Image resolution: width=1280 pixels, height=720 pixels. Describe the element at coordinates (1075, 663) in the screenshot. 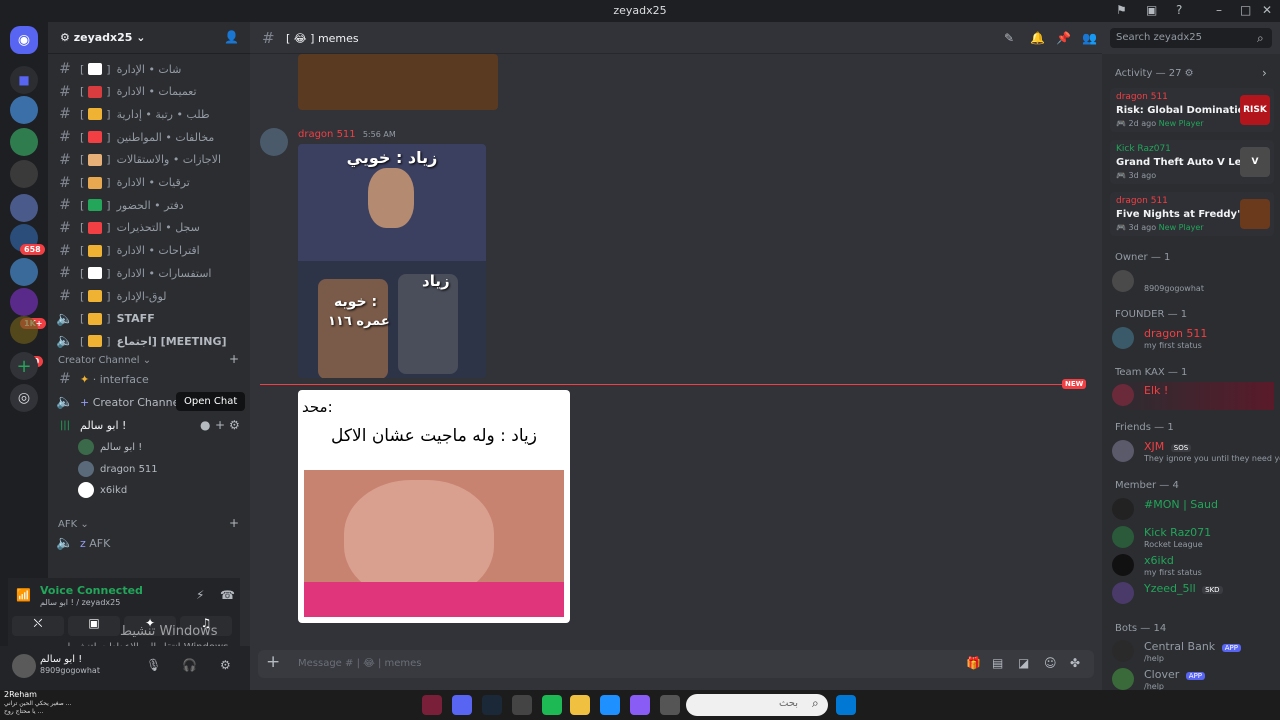

I see `apps-icon: ✤` at that location.